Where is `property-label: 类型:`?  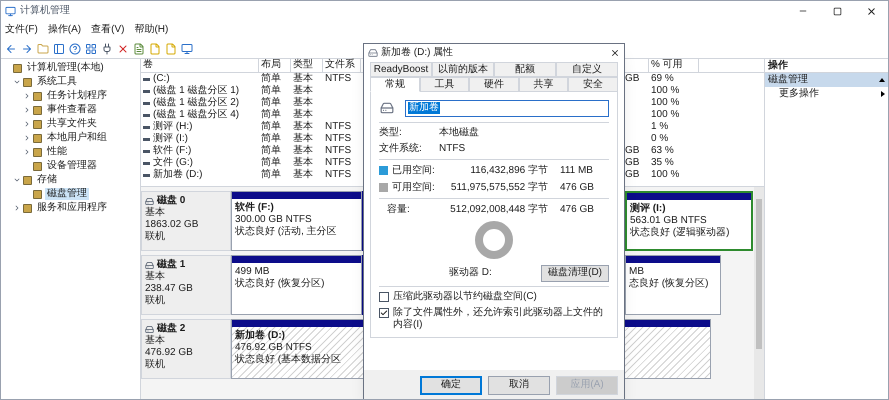
property-label: 类型: is located at coordinates (391, 133).